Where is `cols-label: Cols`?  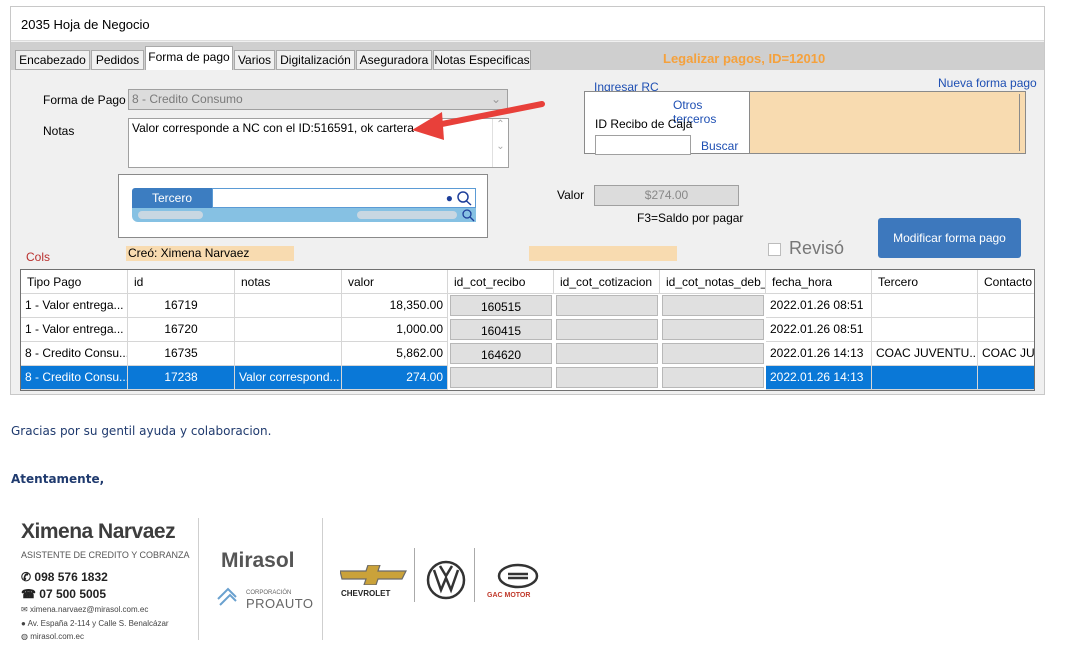 cols-label: Cols is located at coordinates (38, 257).